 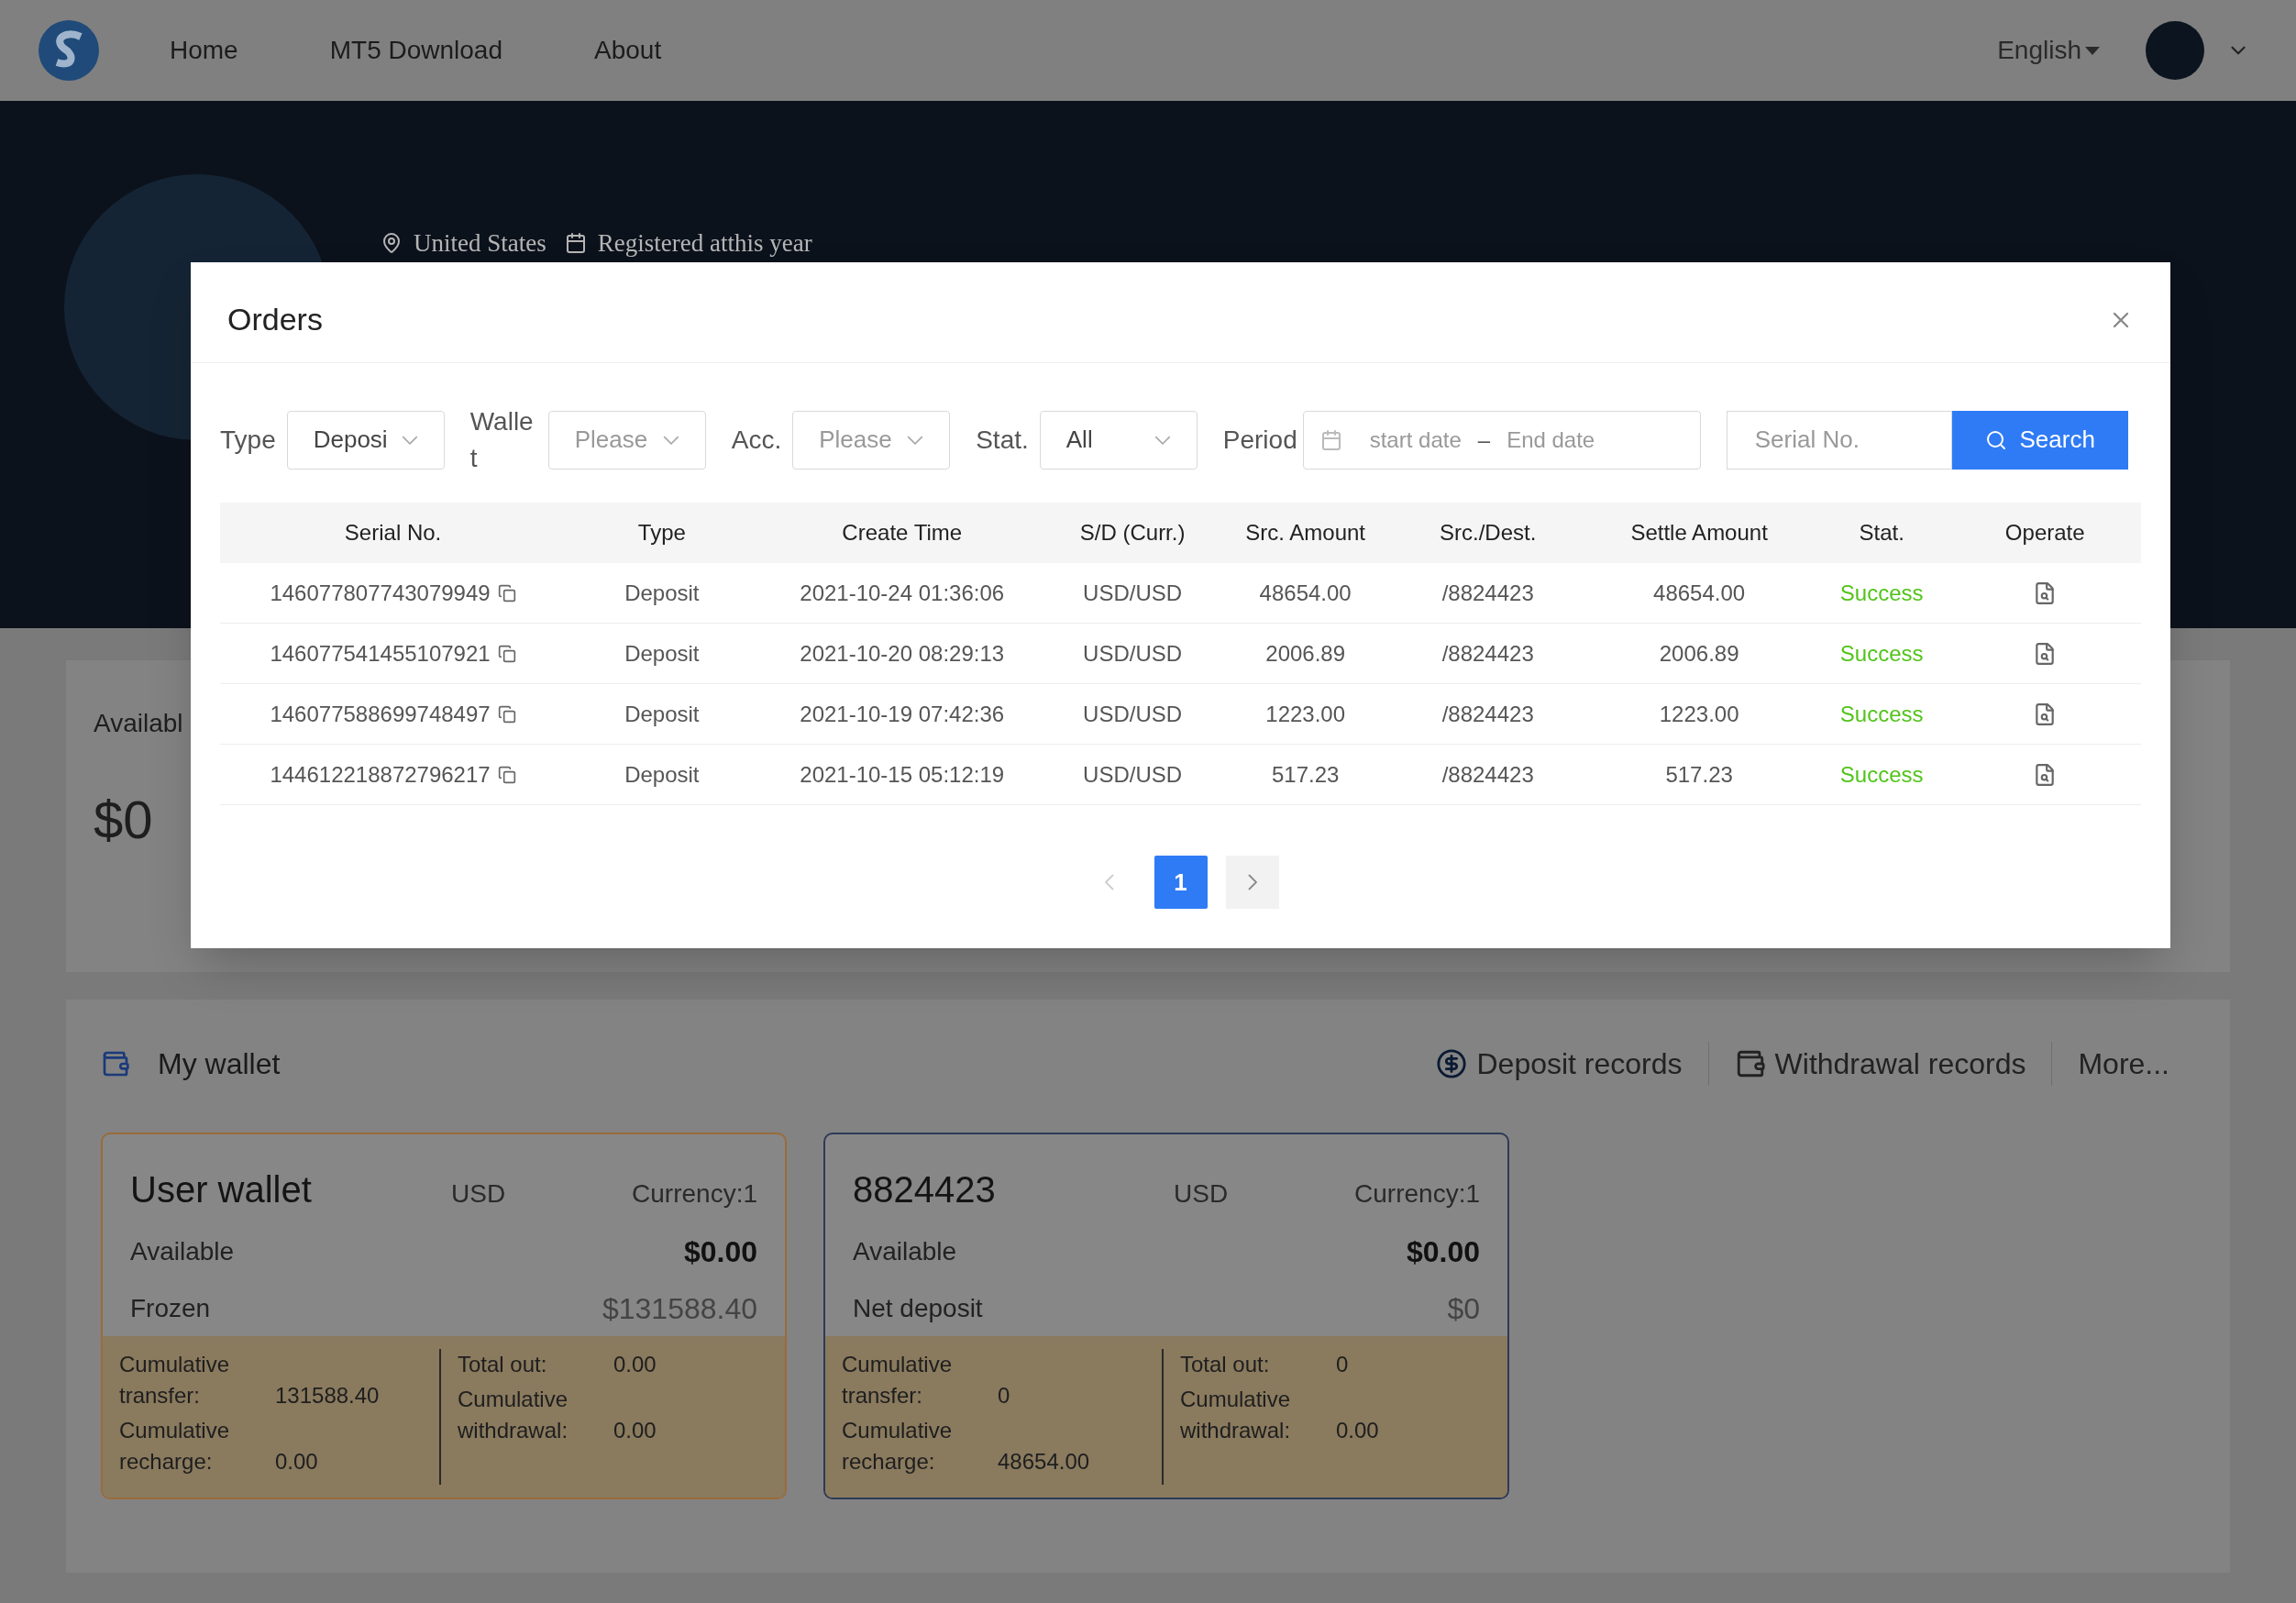 I want to click on table-cell-text: 2021-10-15 05:12:19, so click(x=902, y=774).